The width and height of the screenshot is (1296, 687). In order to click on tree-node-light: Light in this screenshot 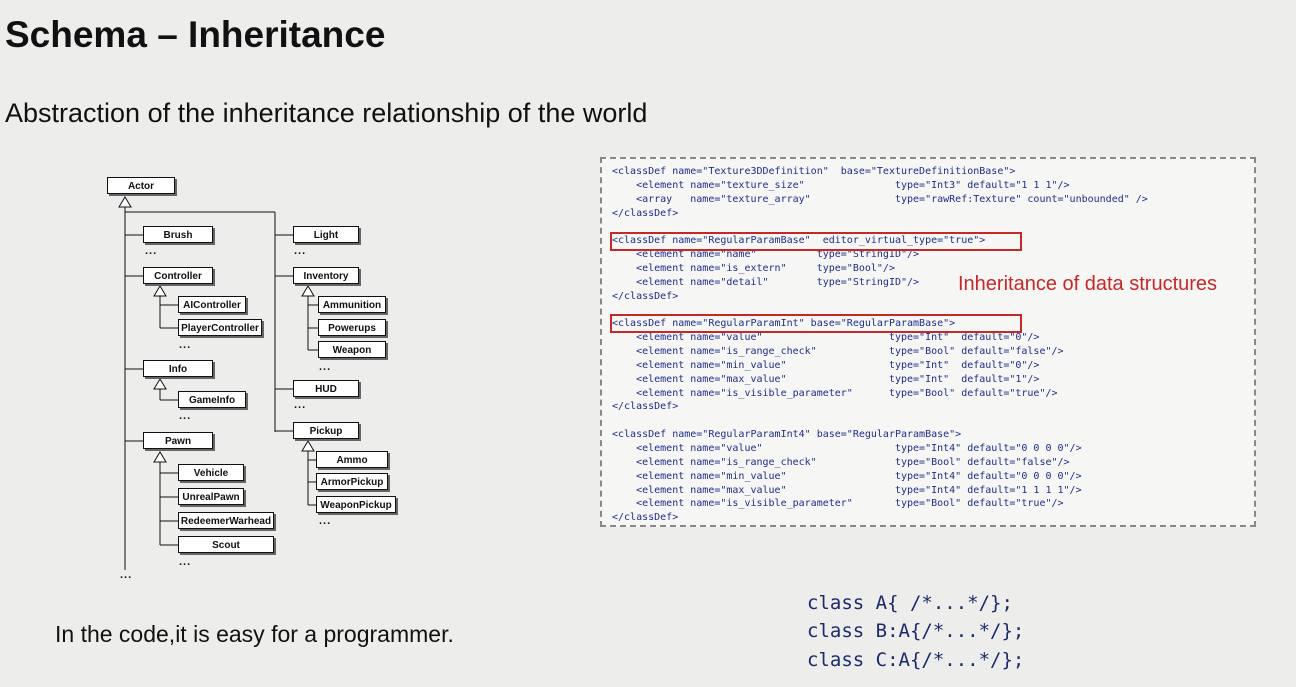, I will do `click(326, 234)`.